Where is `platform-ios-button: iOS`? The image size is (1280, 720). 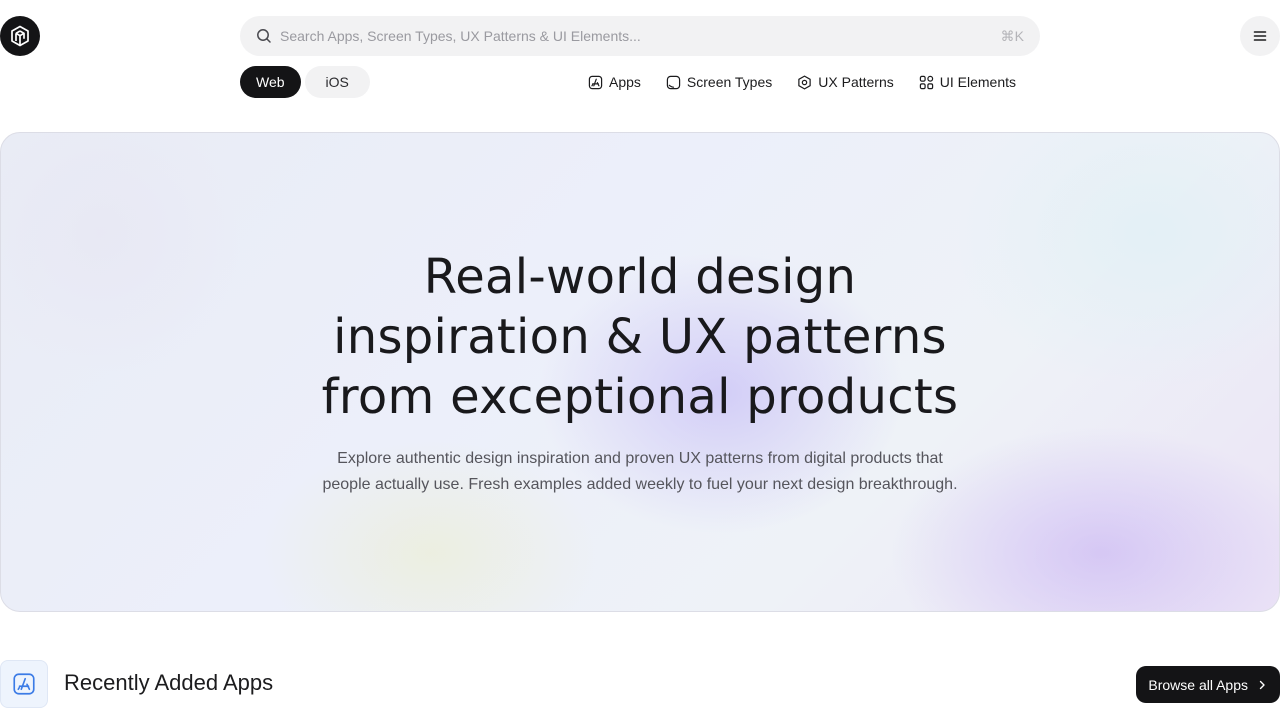 platform-ios-button: iOS is located at coordinates (337, 82).